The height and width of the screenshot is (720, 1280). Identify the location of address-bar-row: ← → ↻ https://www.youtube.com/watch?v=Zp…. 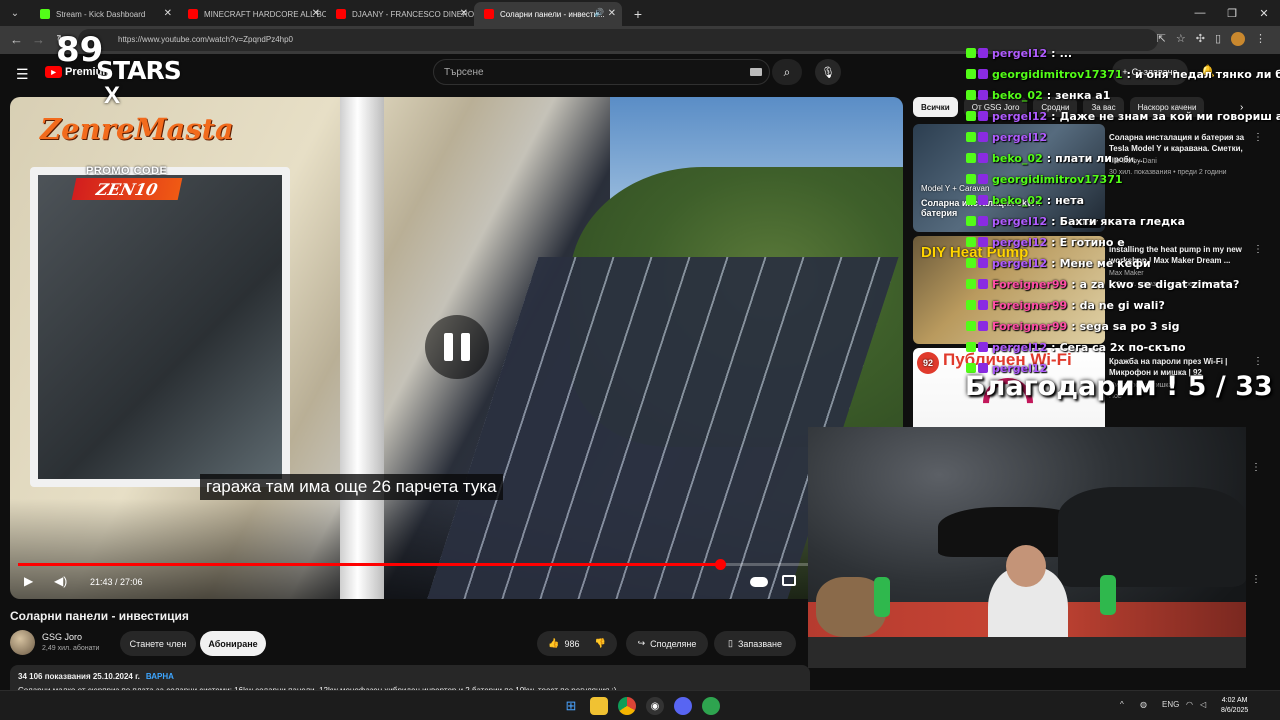
(640, 40).